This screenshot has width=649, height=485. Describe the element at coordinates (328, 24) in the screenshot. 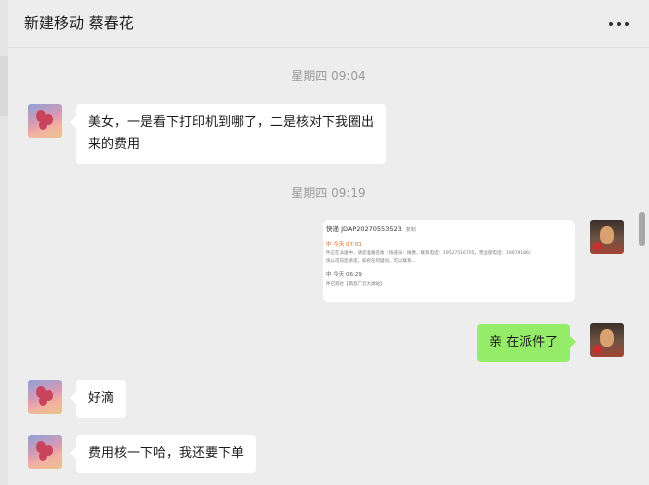

I see `chat-header: 新建移动 蔡春花` at that location.